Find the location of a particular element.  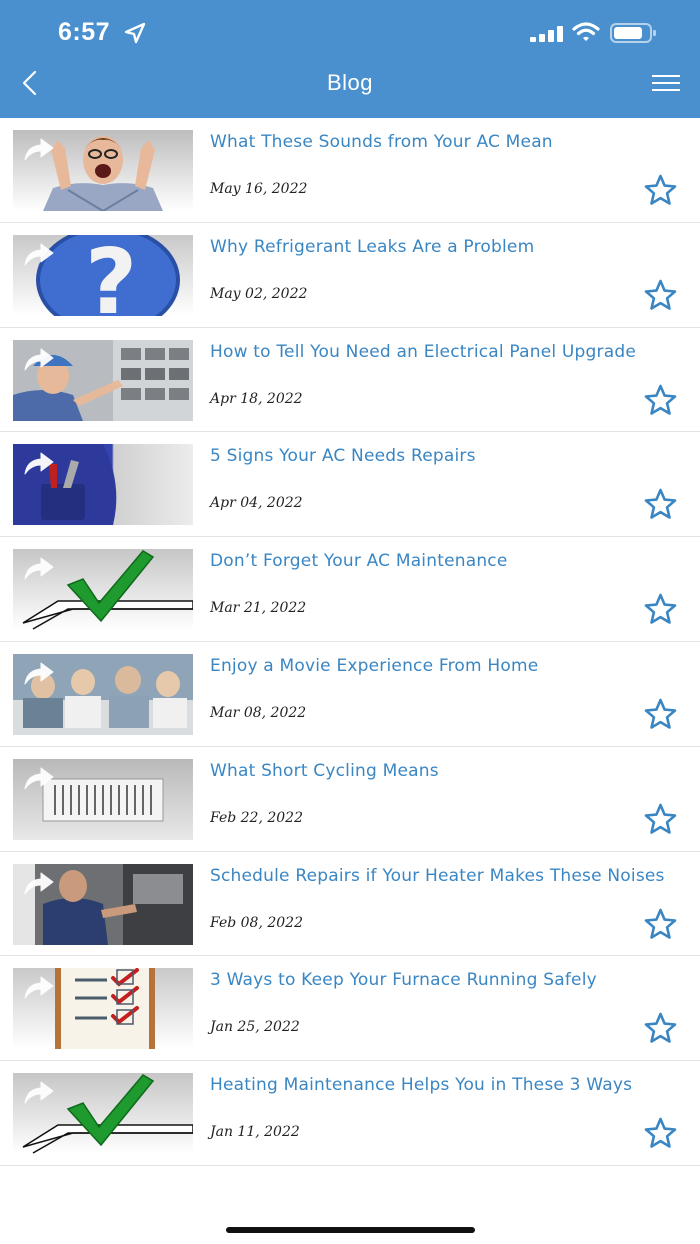

post-title-link: Don’t Forget Your AC Maintenance is located at coordinates (445, 561).